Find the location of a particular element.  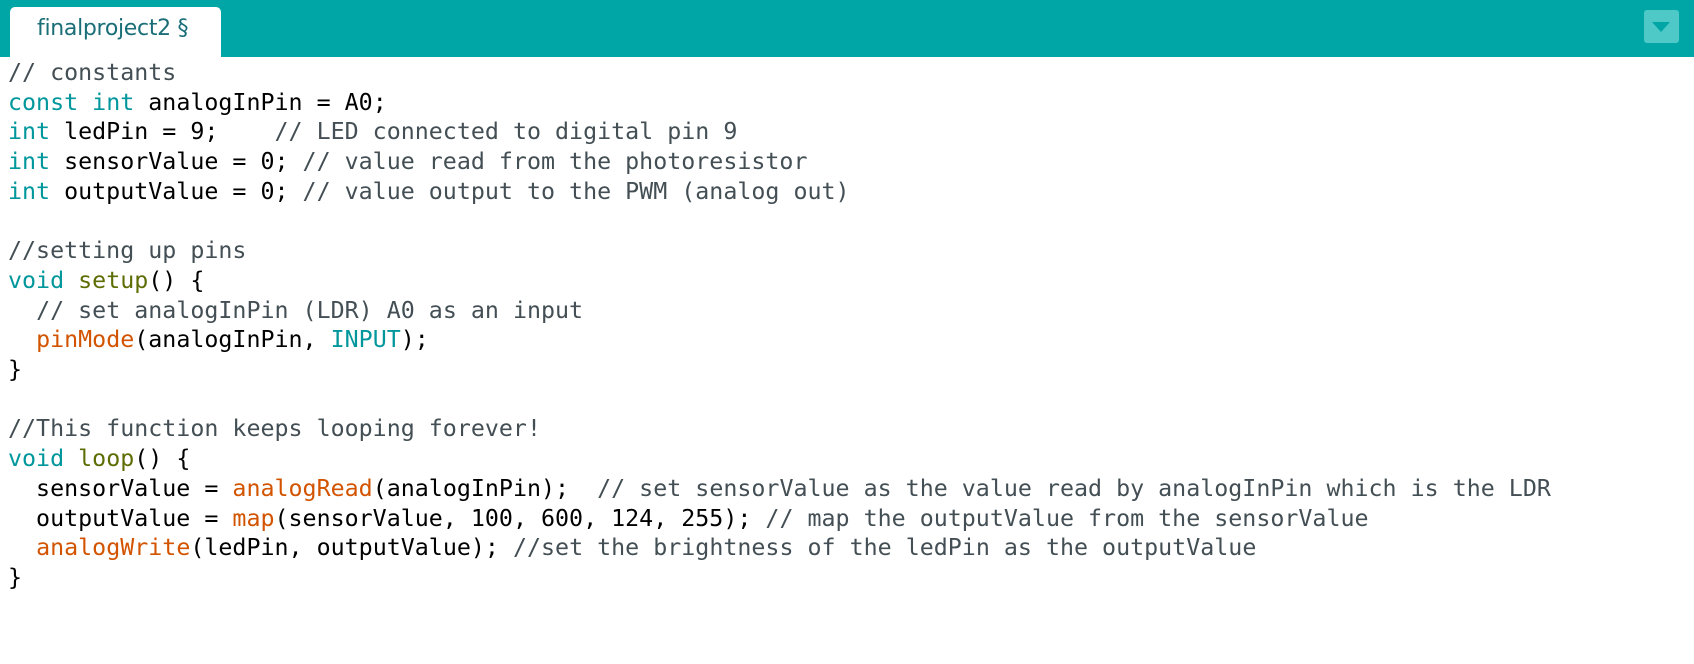

code-token-func: loop is located at coordinates (106, 459).